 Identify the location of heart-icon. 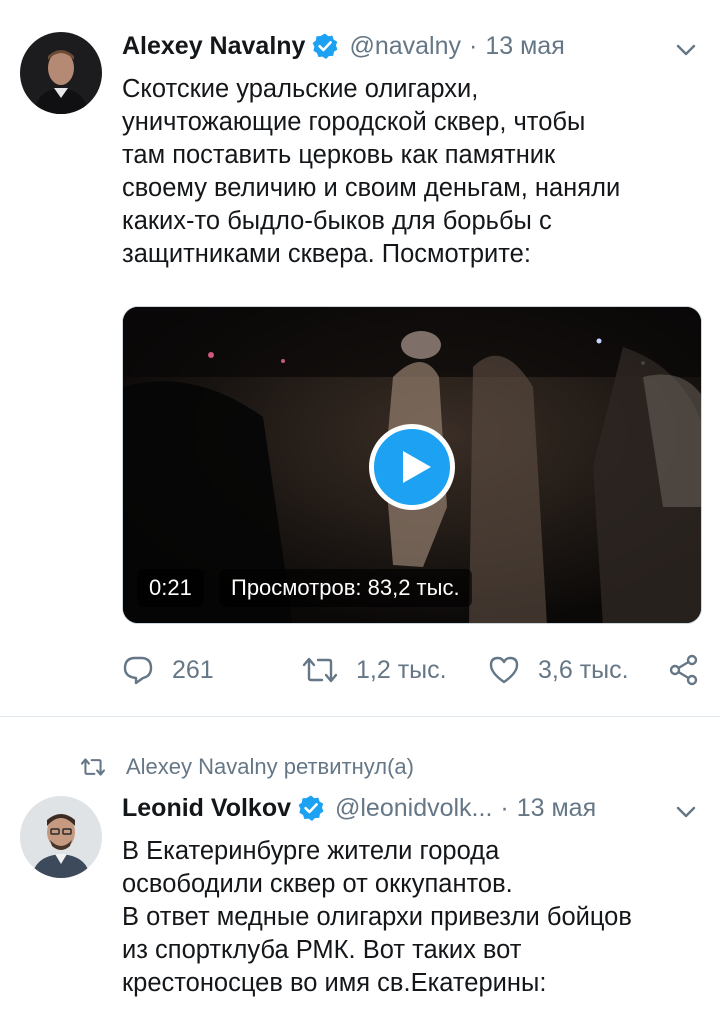
(504, 670).